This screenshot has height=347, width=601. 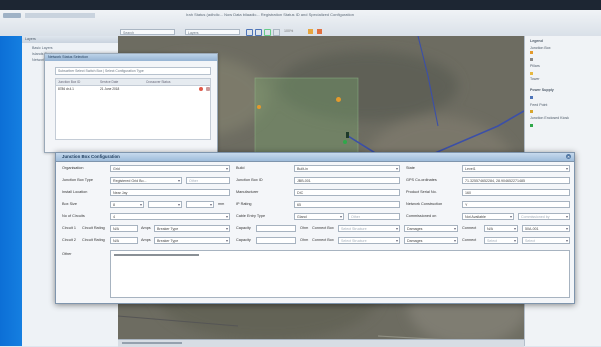 What do you see at coordinates (546, 228) in the screenshot?
I see `connect-id-select: 50A-001` at bounding box center [546, 228].